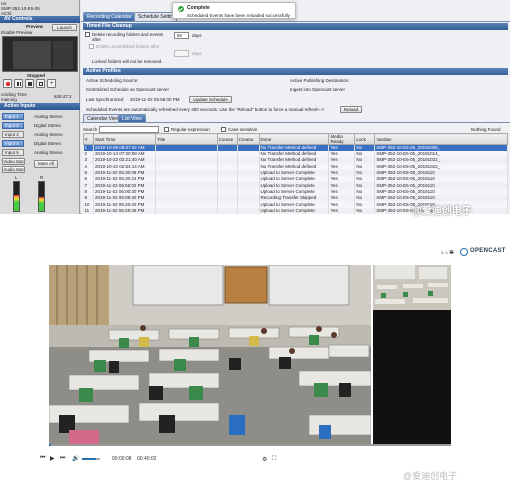 The width and height of the screenshot is (510, 484). I want to click on meter-right-label: R, so click(42, 177).